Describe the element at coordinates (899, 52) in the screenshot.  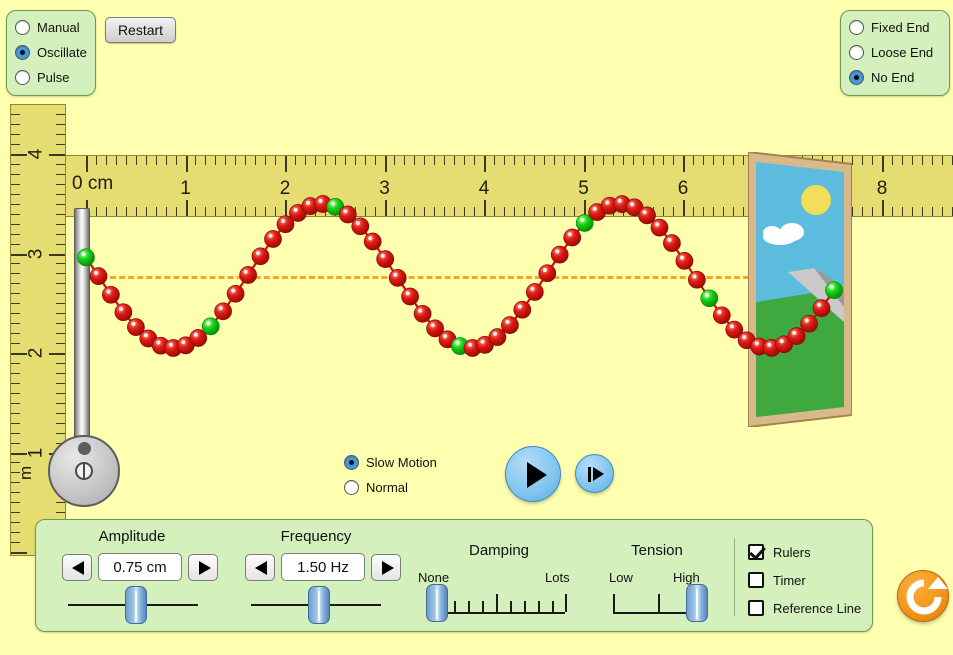
I see `end-option-loose: Loose End` at that location.